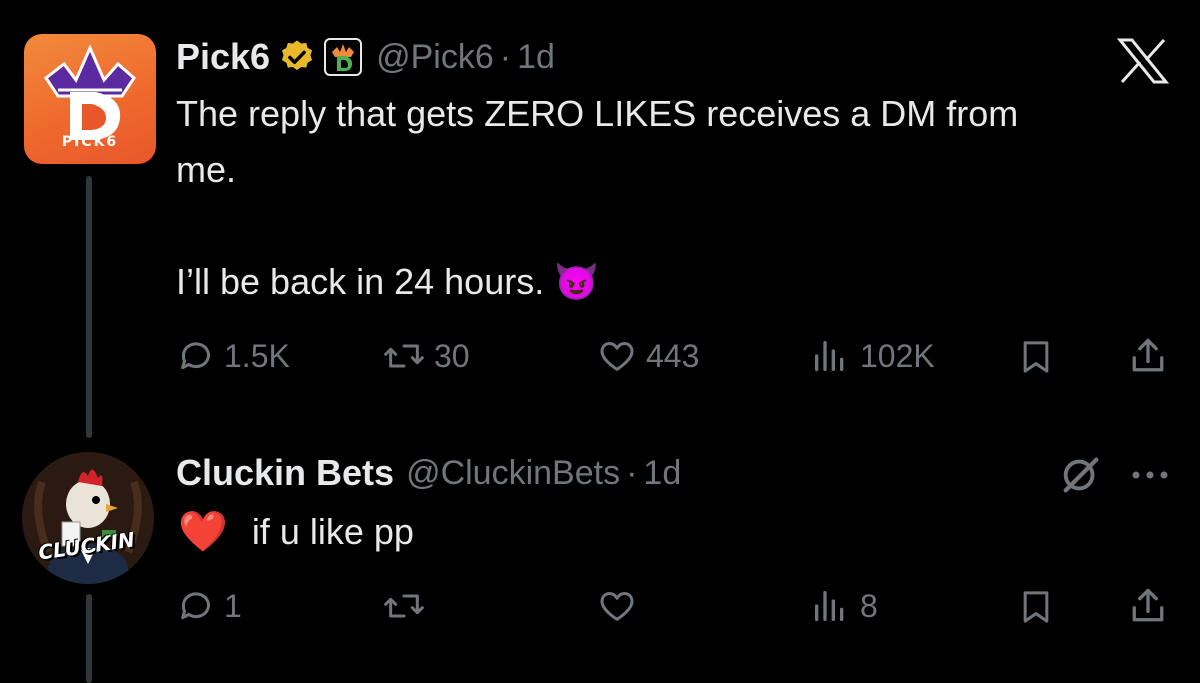  What do you see at coordinates (297, 57) in the screenshot?
I see `verified-badge-icon` at bounding box center [297, 57].